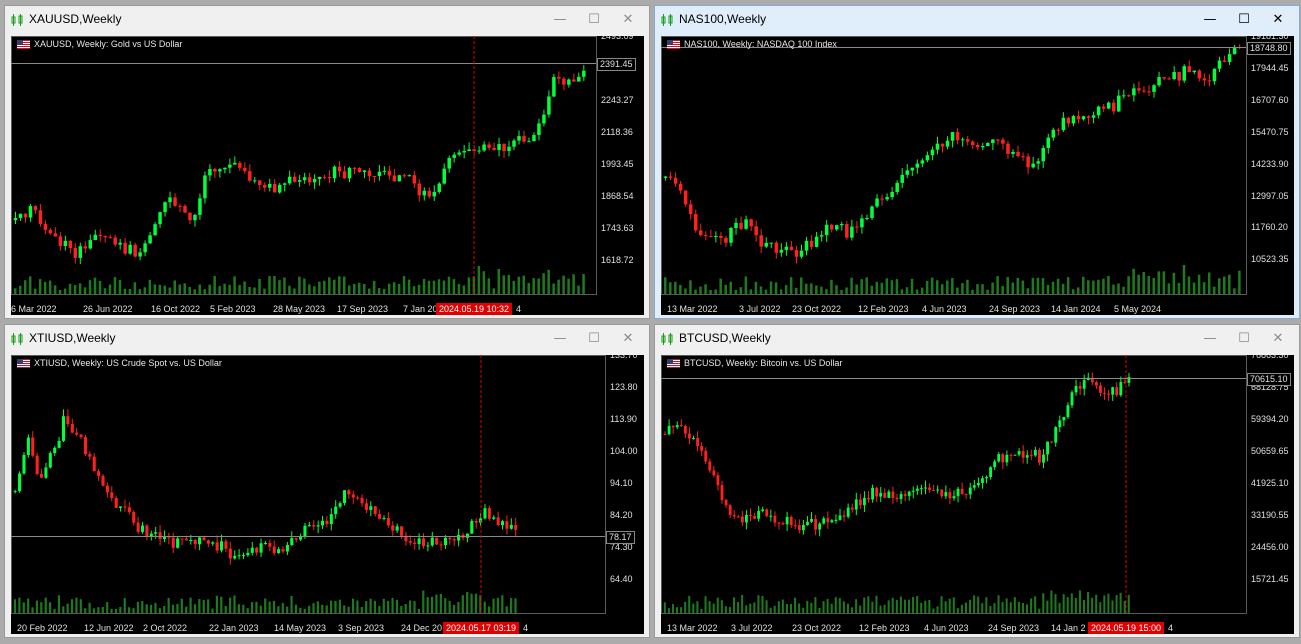  I want to click on window-titlebar: XAUUSD,Weekly — ☐ ✕, so click(327, 20).